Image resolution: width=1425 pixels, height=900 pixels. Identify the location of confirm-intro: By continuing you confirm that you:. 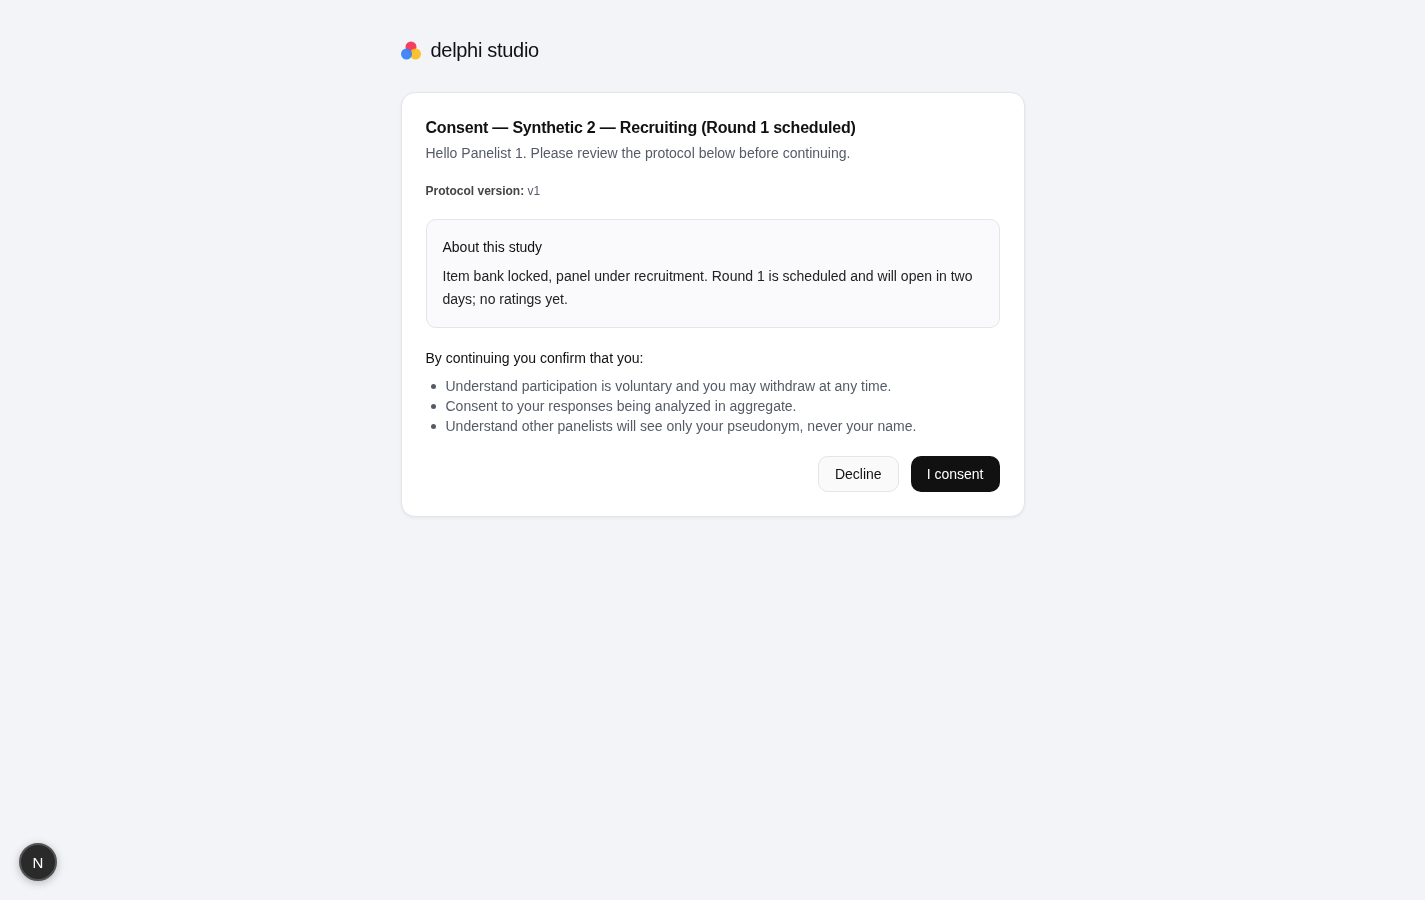
(535, 358).